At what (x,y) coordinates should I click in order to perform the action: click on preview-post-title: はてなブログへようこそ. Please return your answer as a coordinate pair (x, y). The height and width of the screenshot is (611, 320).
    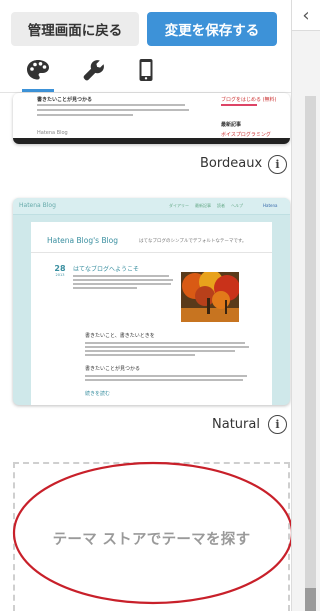
    Looking at the image, I should click on (106, 269).